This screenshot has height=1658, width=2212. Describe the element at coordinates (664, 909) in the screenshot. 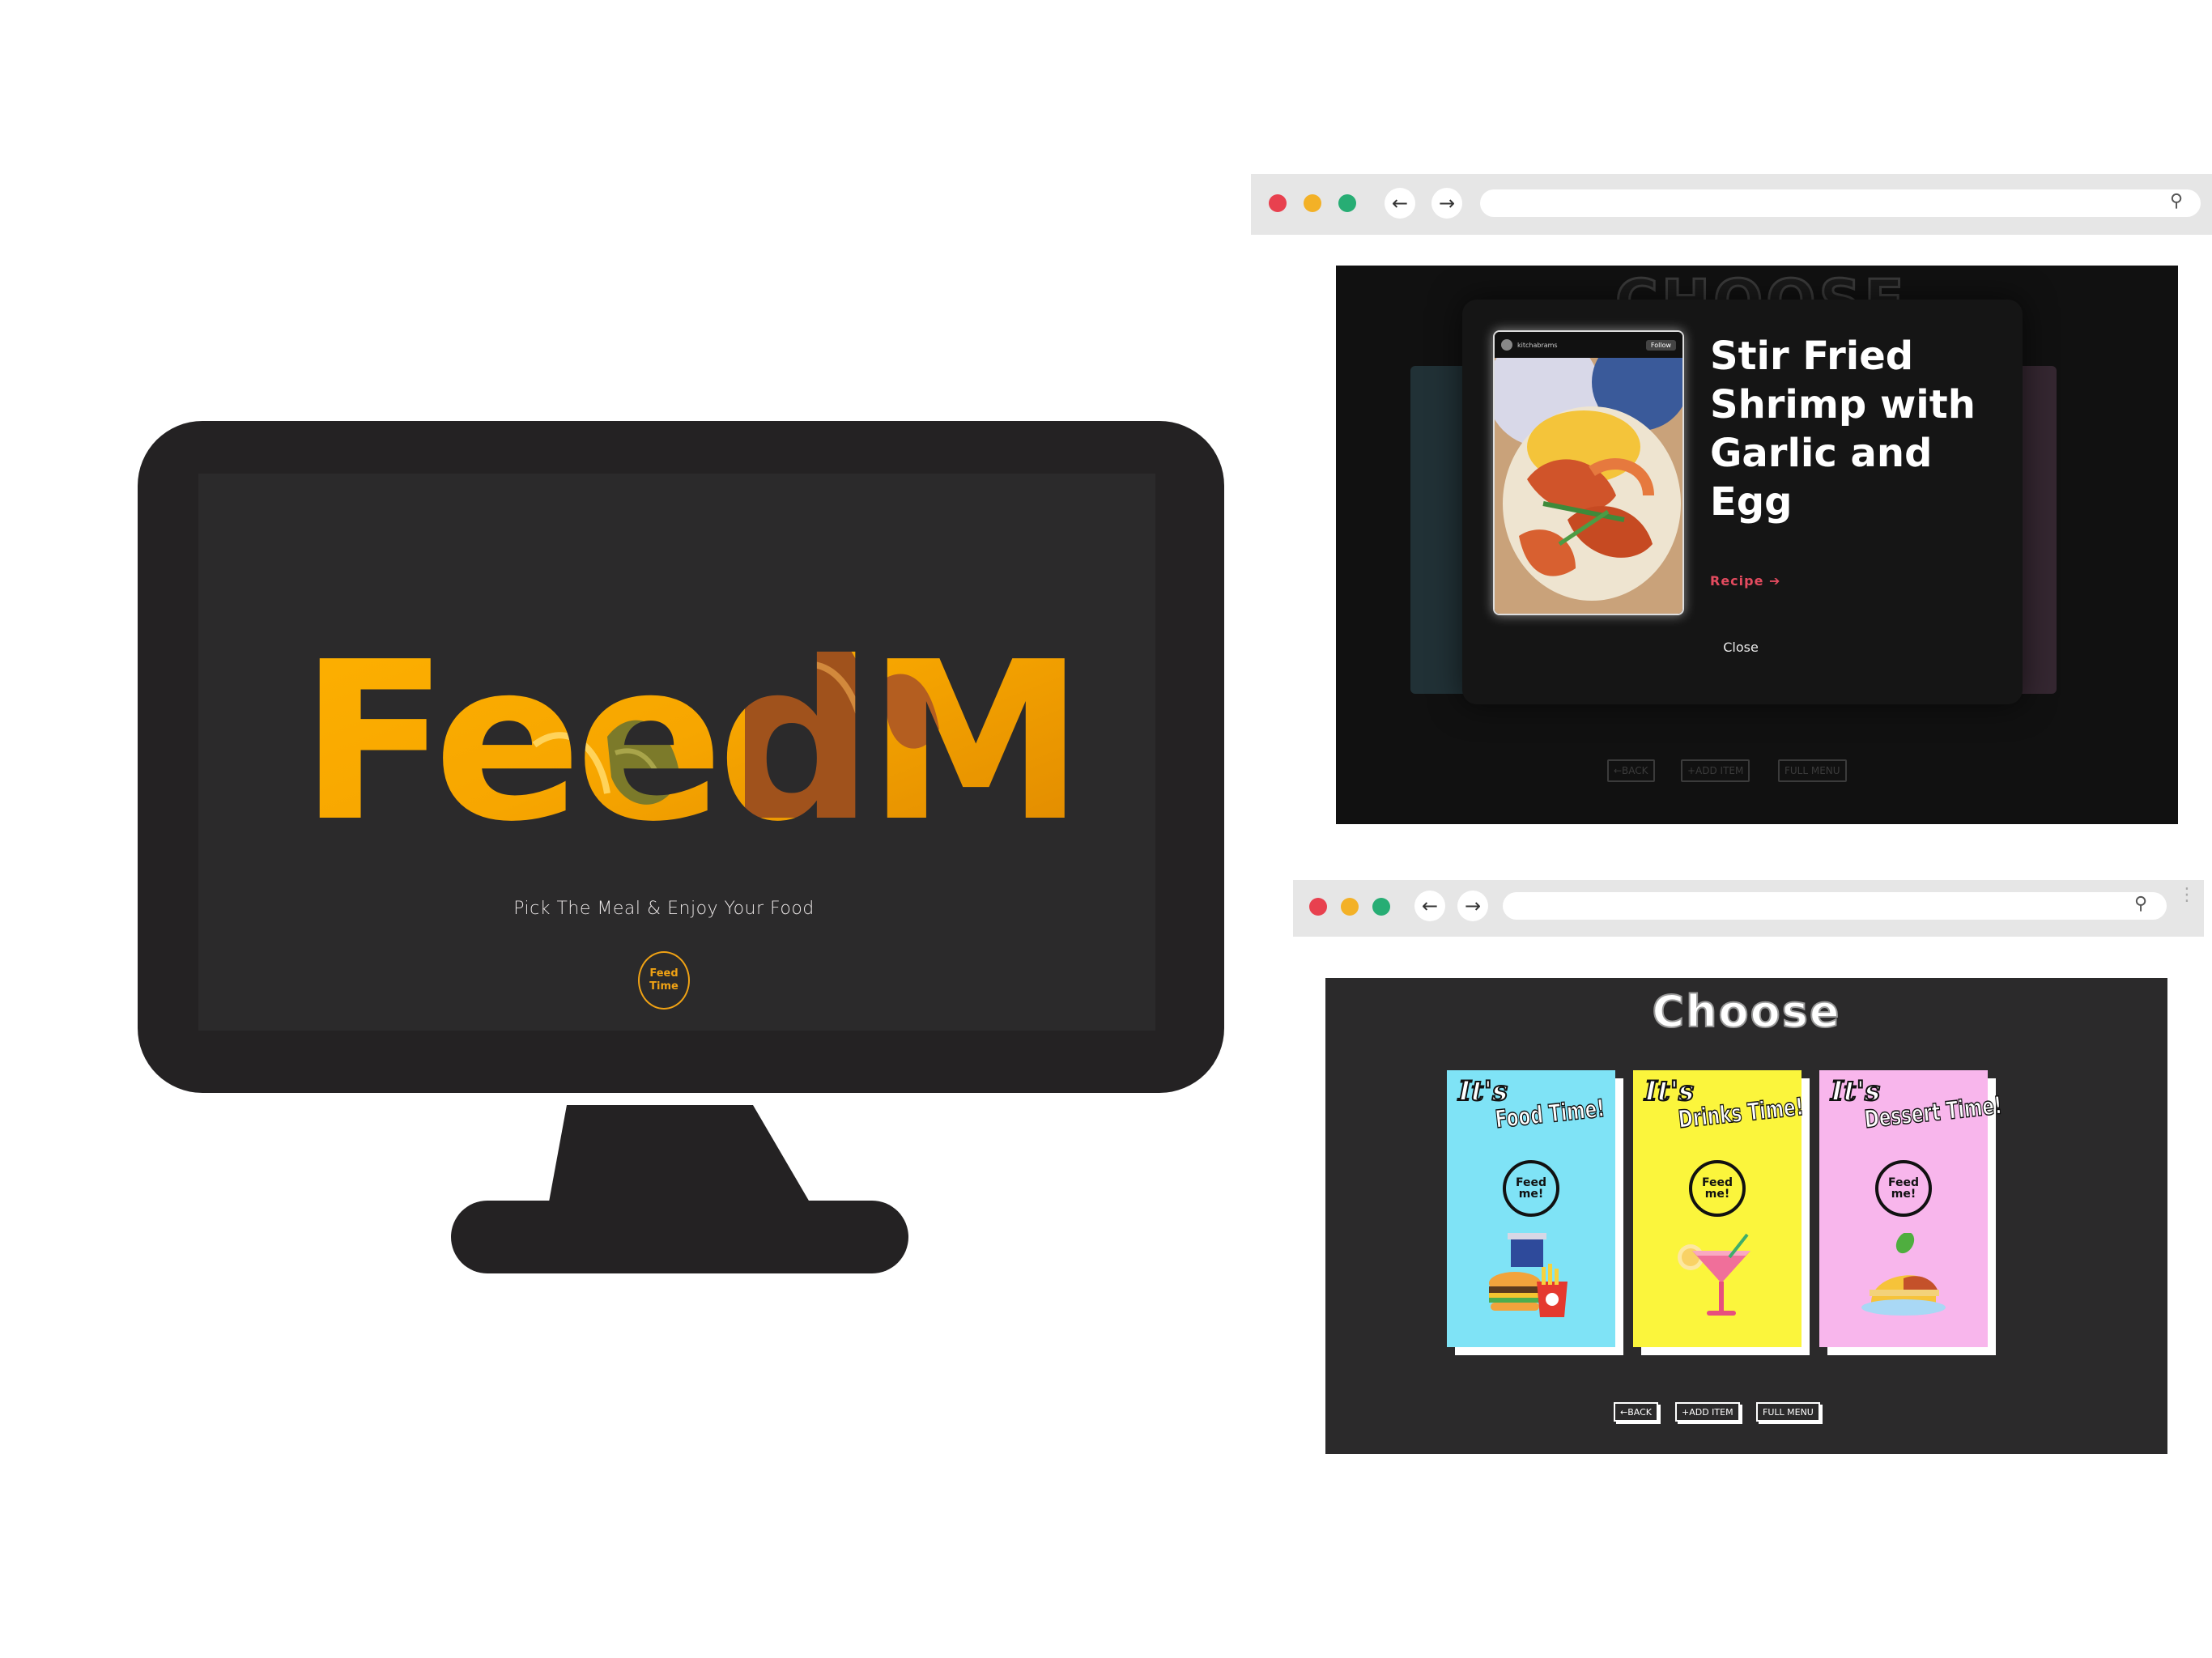

I see `tagline: Pick The Meal & Enjoy Your Food` at that location.